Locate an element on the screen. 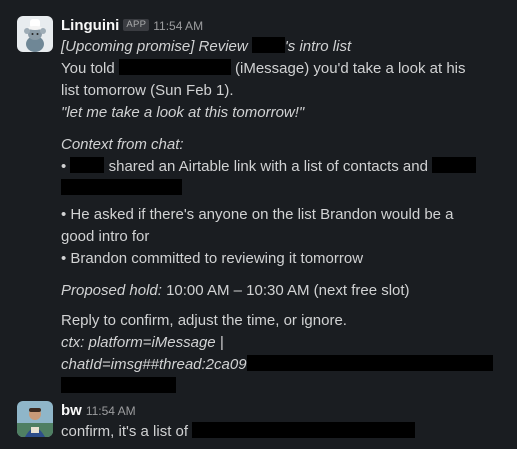 Image resolution: width=517 pixels, height=449 pixels. ctx-continuation is located at coordinates (284, 387).